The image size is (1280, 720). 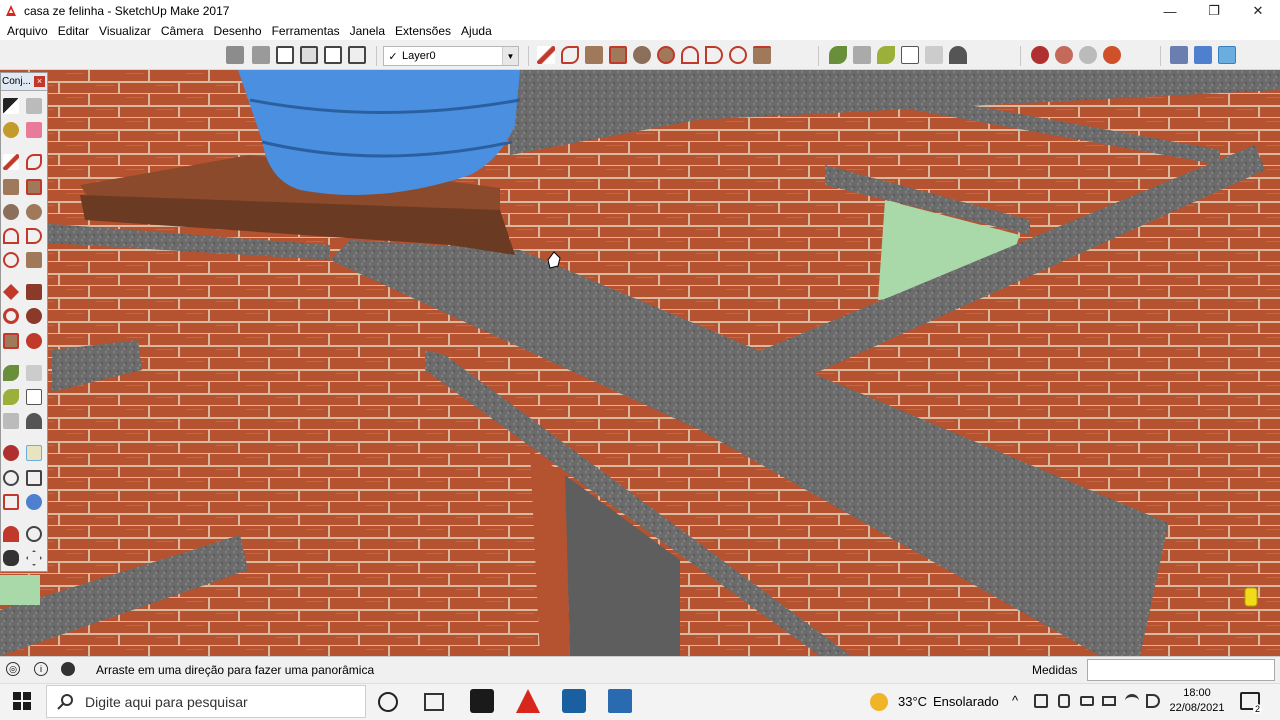 I want to click on look-around-icon, so click(x=34, y=534).